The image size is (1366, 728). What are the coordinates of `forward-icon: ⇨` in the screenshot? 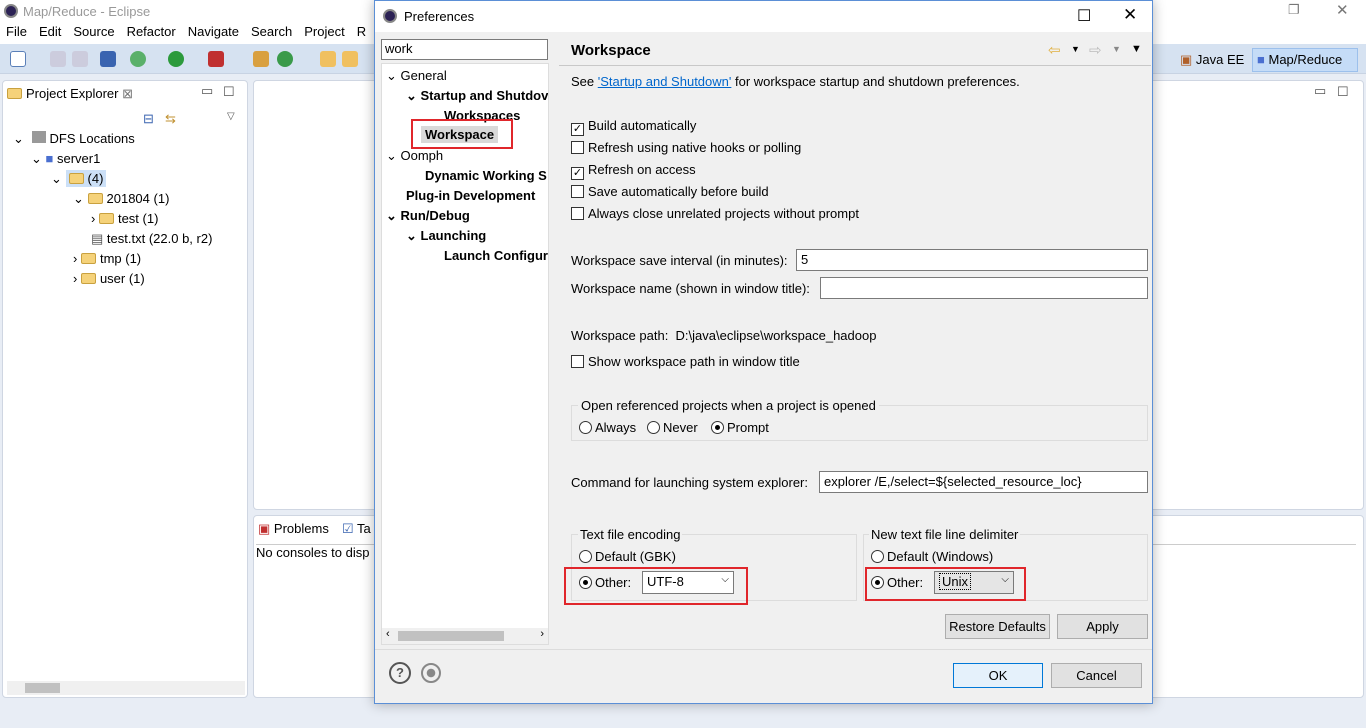 It's located at (1095, 50).